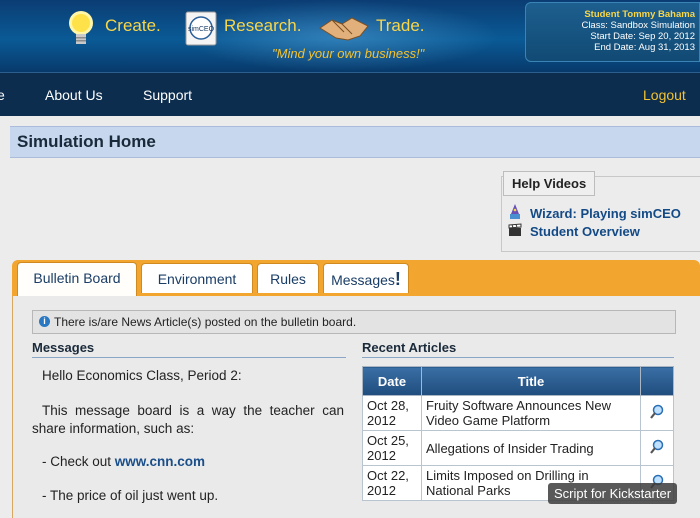 The image size is (700, 518). I want to click on logout-link: Logout, so click(664, 95).